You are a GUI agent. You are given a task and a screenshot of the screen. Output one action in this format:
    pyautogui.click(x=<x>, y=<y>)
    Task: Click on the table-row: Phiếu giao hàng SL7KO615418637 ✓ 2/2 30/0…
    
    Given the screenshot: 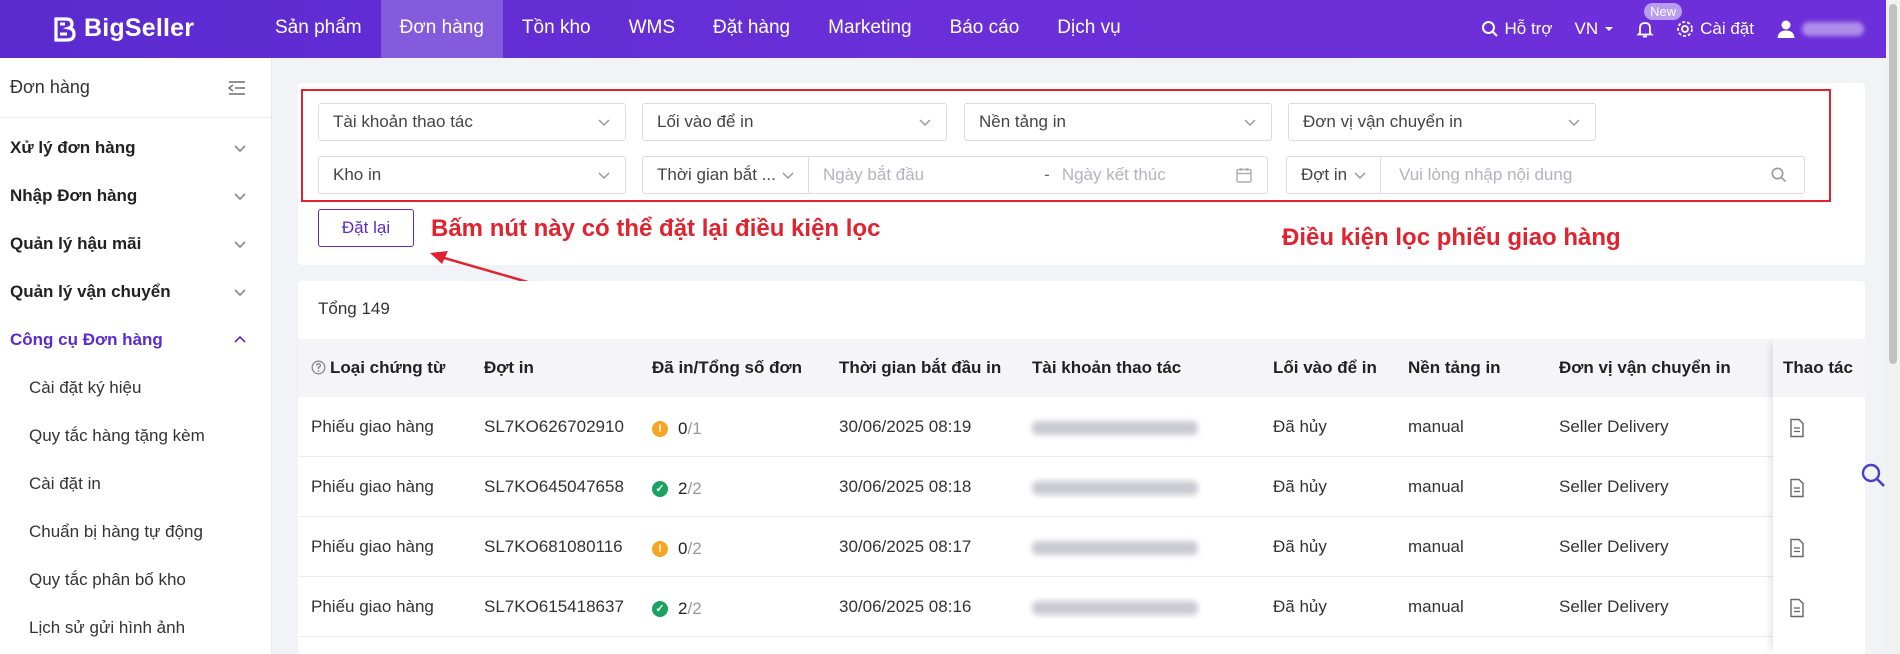 What is the action you would take?
    pyautogui.click(x=1081, y=607)
    